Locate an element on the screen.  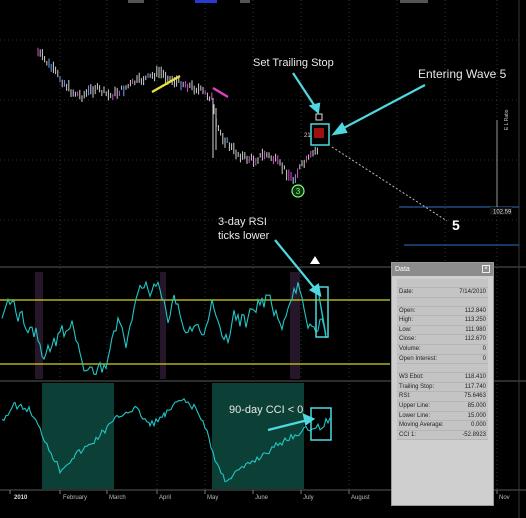
data-row-moving-average: Moving Average: 0.000 is located at coordinates (442, 426).